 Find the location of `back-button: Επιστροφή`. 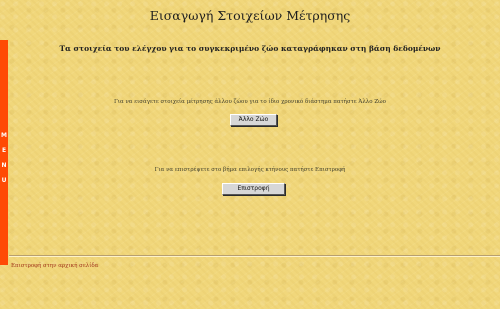

back-button: Επιστροφή is located at coordinates (253, 189).